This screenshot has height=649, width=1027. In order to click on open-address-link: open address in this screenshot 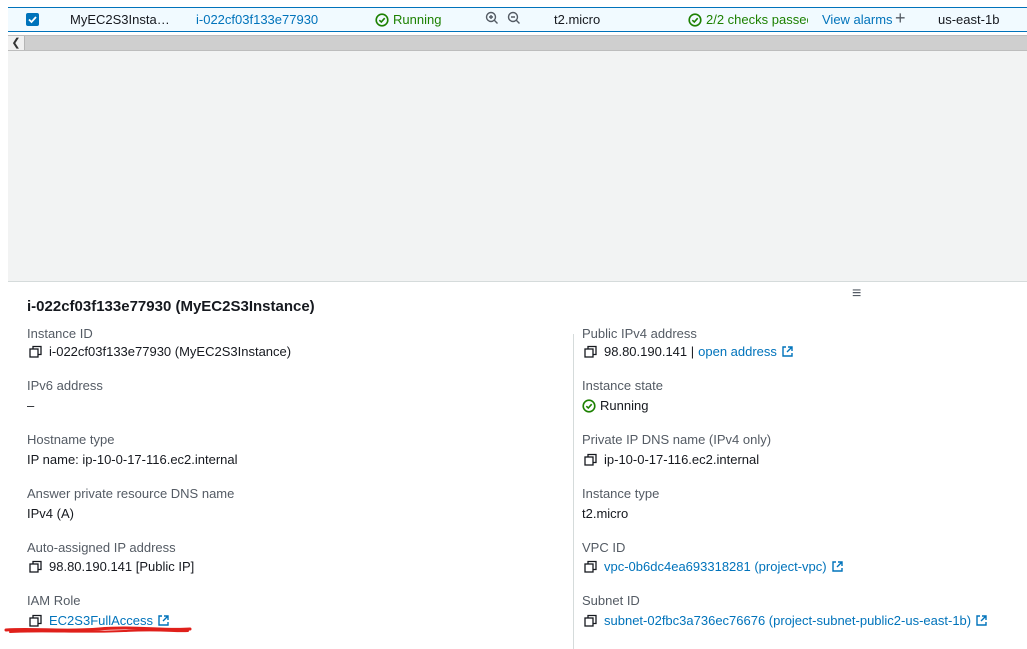, I will do `click(737, 351)`.